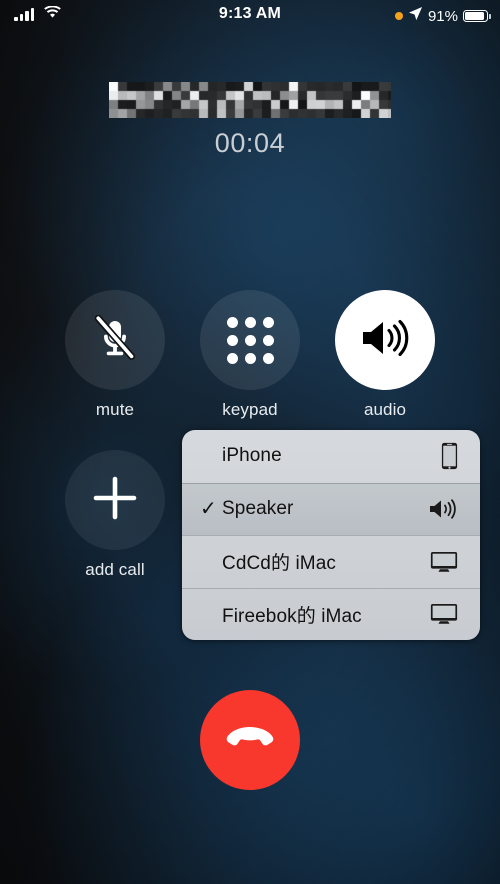 This screenshot has width=500, height=884. I want to click on mute-button-label: mute, so click(115, 409).